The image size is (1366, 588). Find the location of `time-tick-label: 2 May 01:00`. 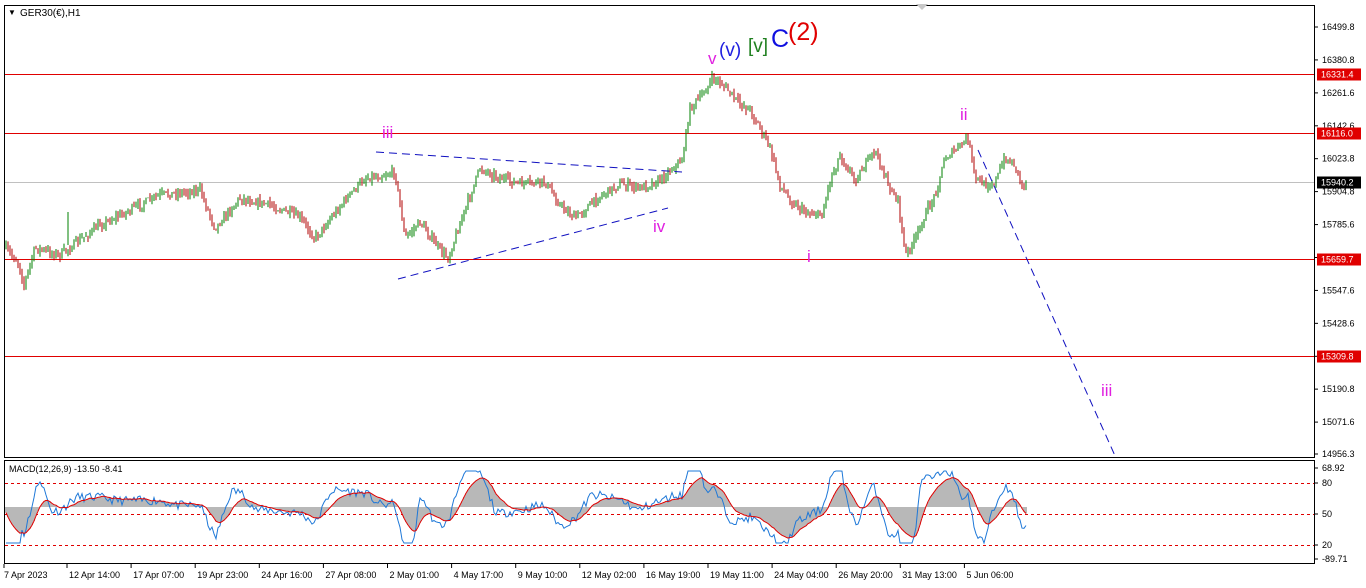

time-tick-label: 2 May 01:00 is located at coordinates (415, 575).